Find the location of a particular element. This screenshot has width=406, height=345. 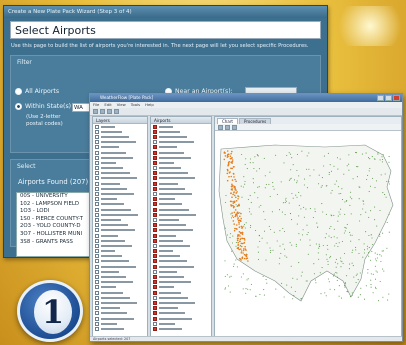

menu-help: Help is located at coordinates (149, 105).